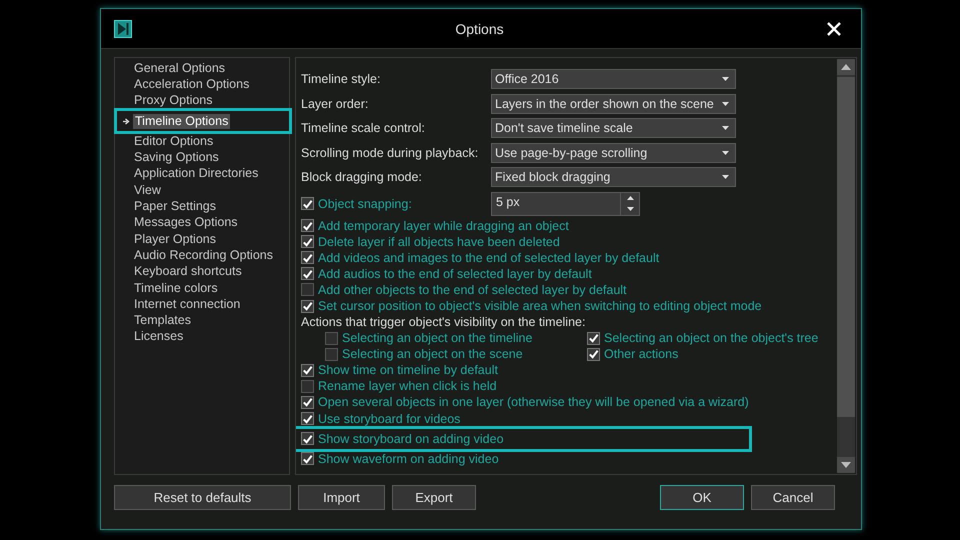 Image resolution: width=960 pixels, height=540 pixels. Describe the element at coordinates (443, 225) in the screenshot. I see `option-label: Add temporary layer while dragging an object` at that location.